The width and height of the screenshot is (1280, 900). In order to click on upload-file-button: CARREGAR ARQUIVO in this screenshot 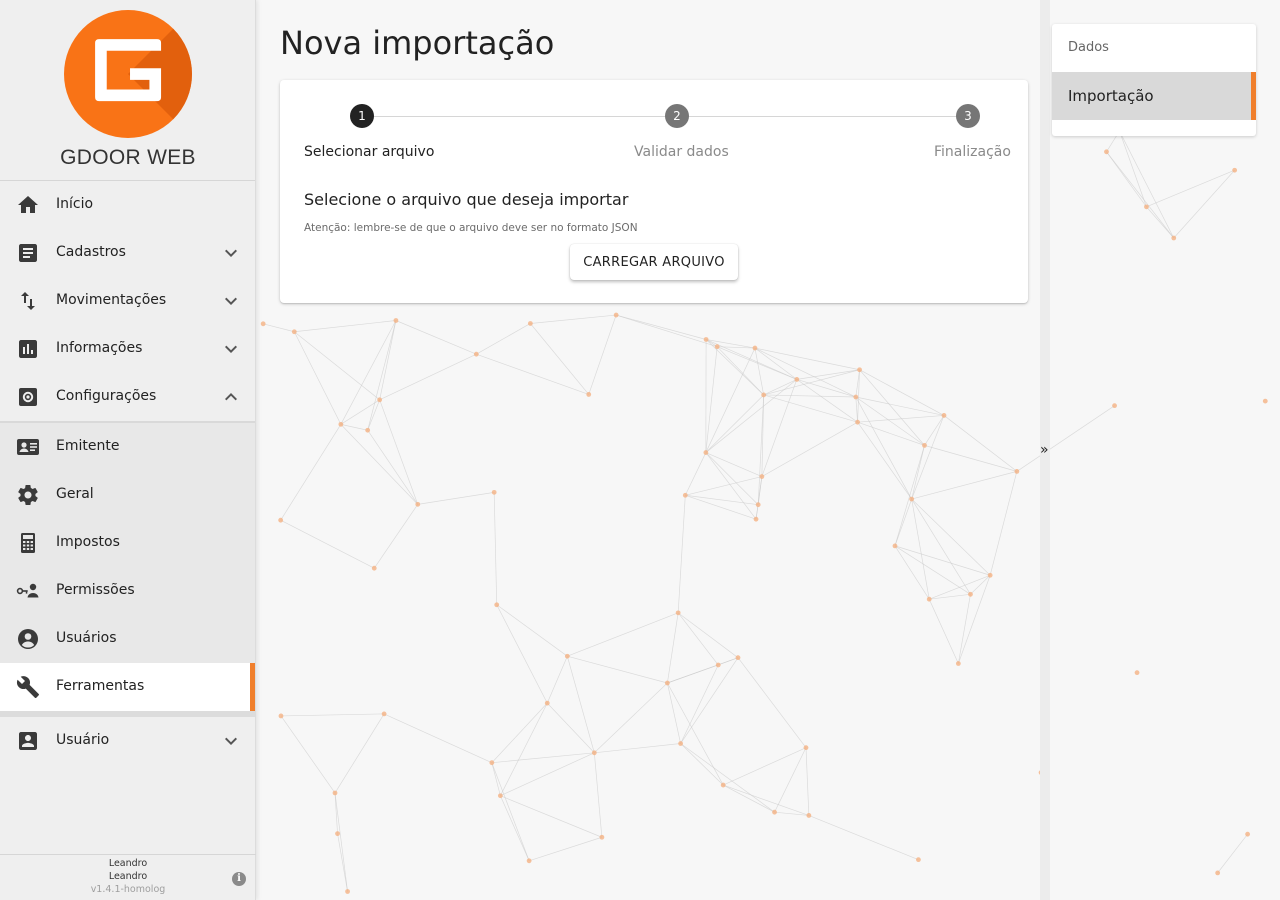, I will do `click(654, 262)`.